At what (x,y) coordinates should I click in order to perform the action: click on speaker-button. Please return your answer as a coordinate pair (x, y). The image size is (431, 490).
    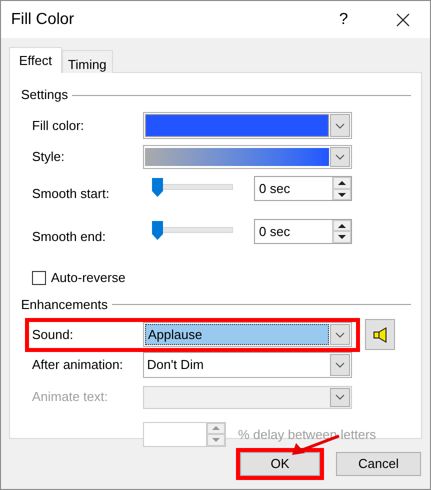
    Looking at the image, I should click on (380, 334).